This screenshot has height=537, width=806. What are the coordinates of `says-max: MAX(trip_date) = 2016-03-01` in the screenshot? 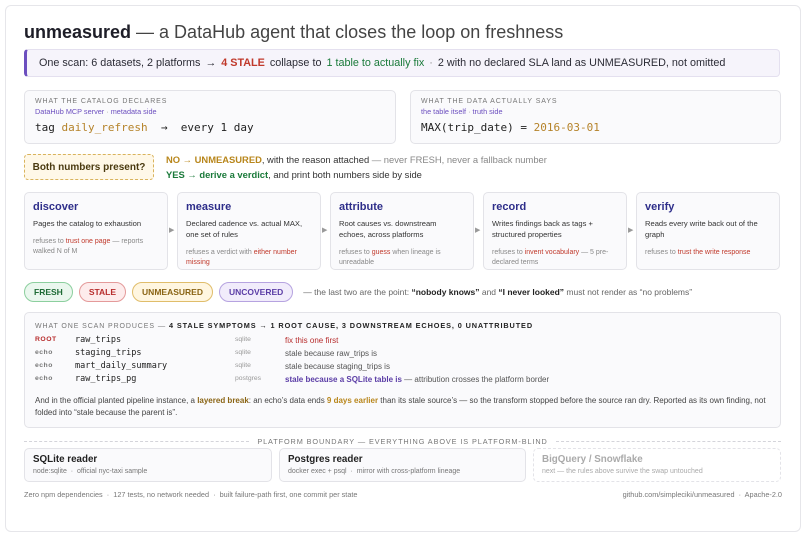 It's located at (510, 127).